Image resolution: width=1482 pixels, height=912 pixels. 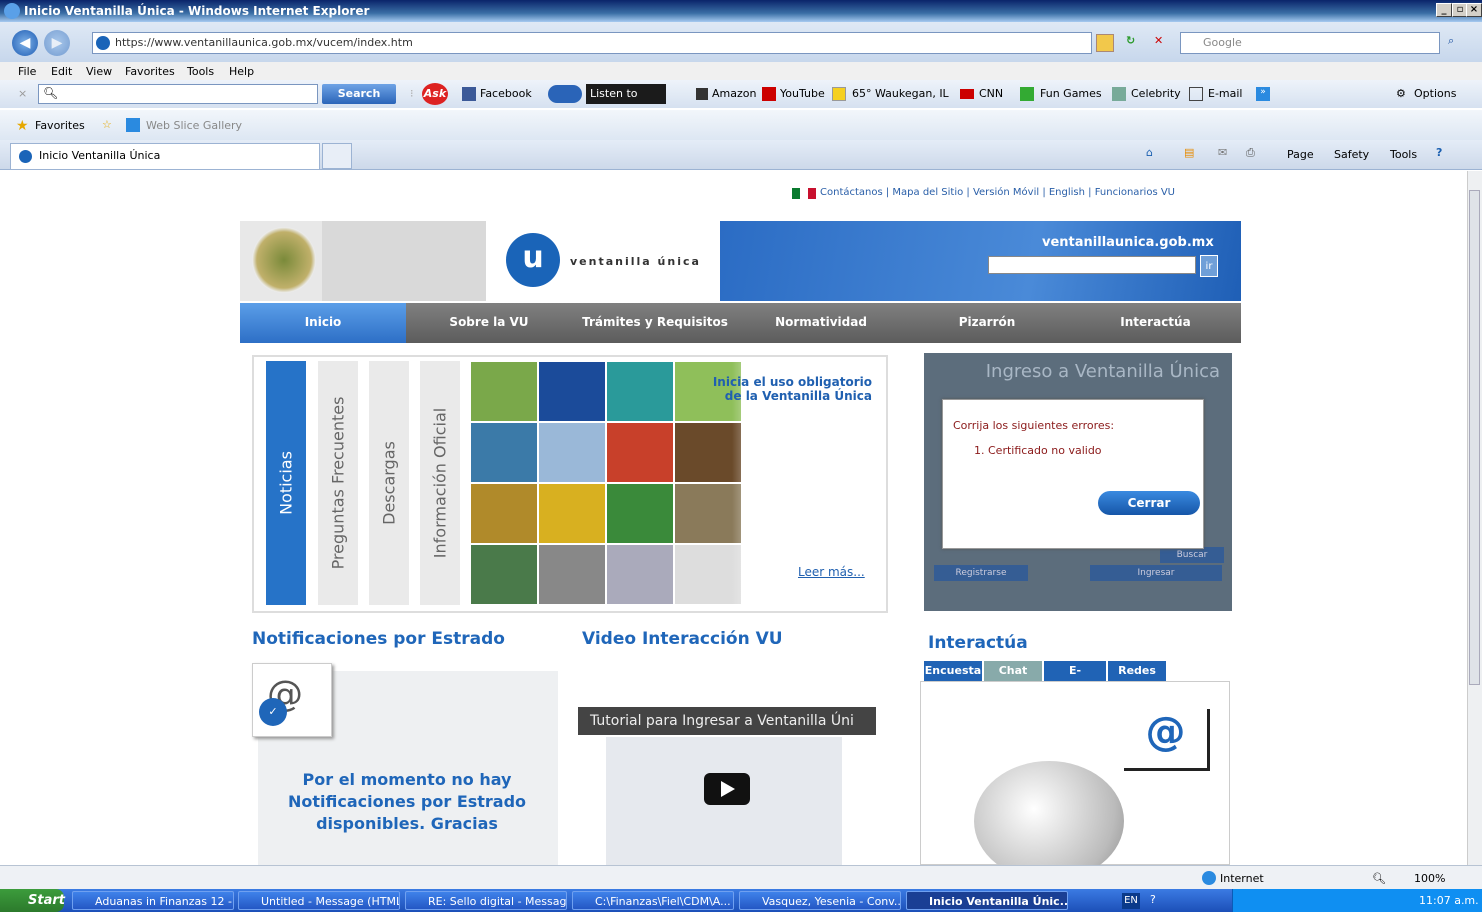 I want to click on email-button: E-mail, so click(x=1225, y=93).